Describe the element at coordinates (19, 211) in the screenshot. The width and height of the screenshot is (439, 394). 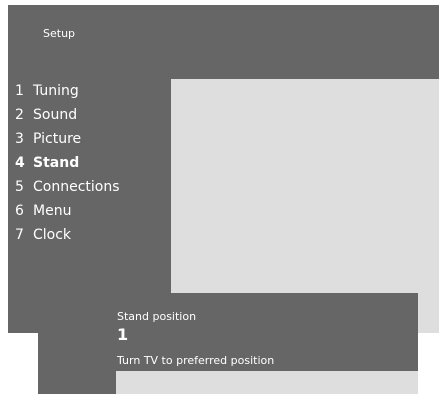
I see `menu-item-number: 6` at that location.